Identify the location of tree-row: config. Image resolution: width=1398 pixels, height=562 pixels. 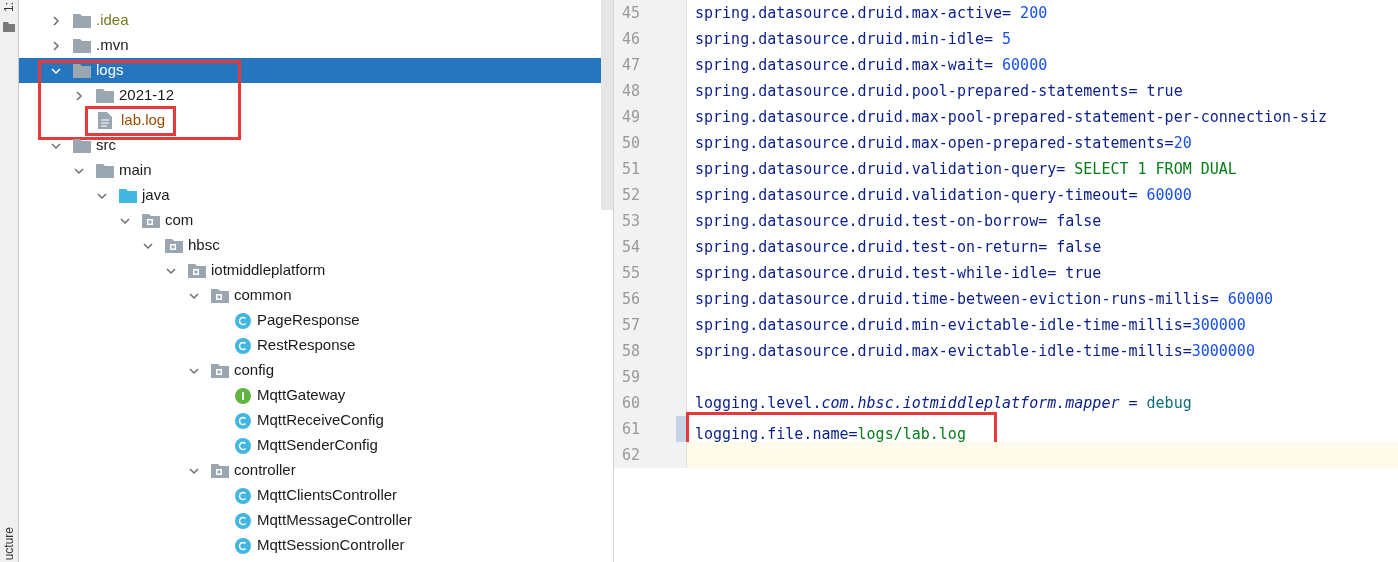
(310, 370).